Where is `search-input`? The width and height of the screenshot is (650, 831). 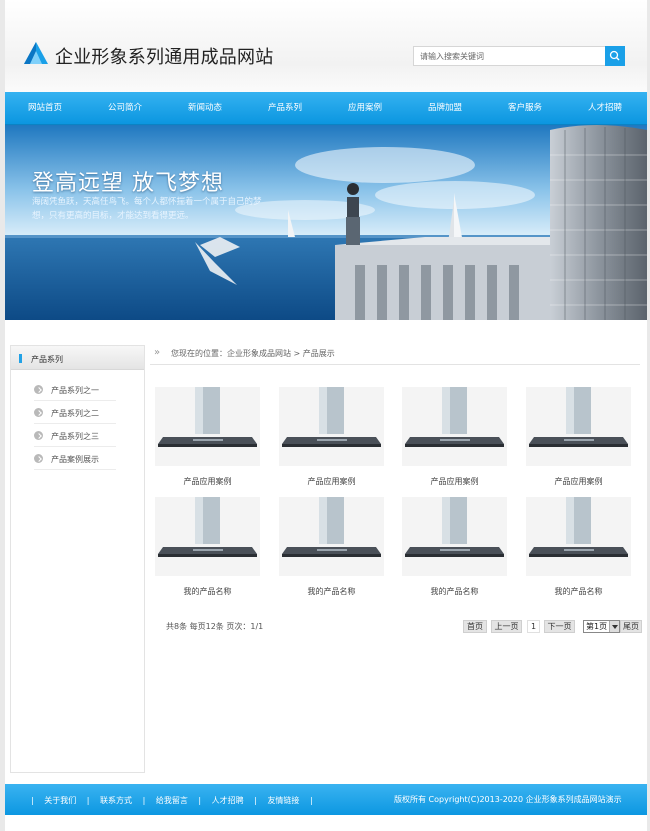
search-input is located at coordinates (509, 56).